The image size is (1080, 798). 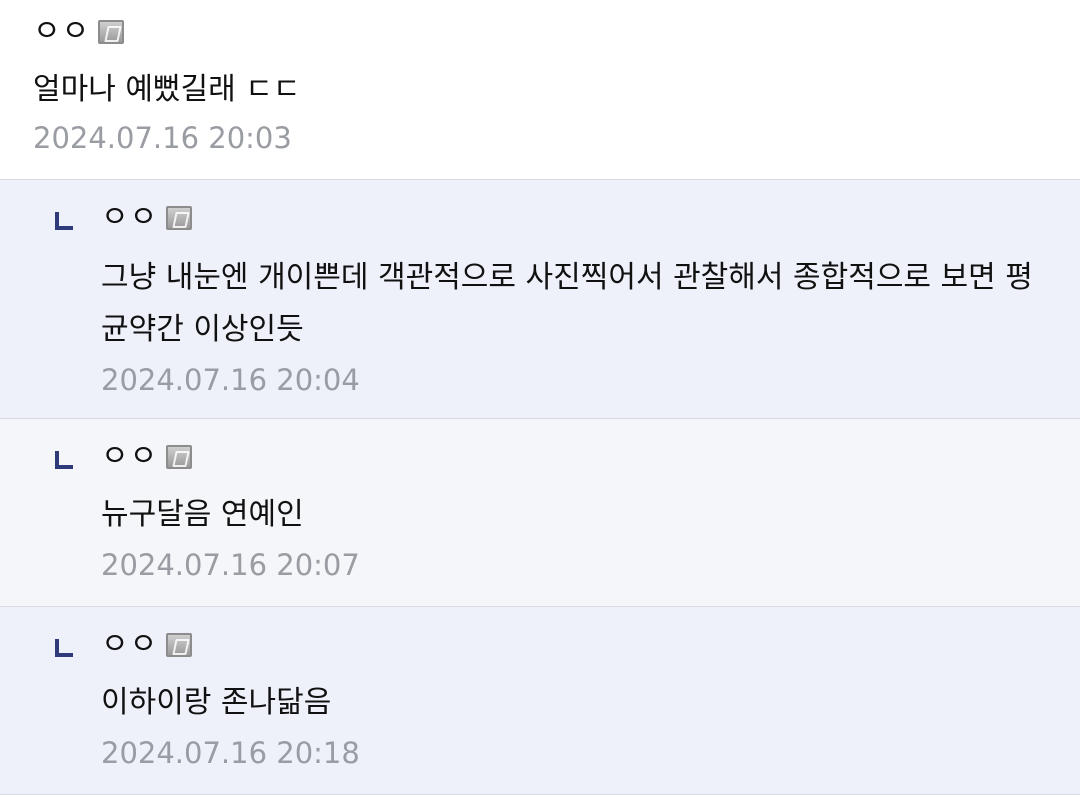 I want to click on comment-text: 얼마나 예뻤길래 ㄷㄷ, so click(x=167, y=89).